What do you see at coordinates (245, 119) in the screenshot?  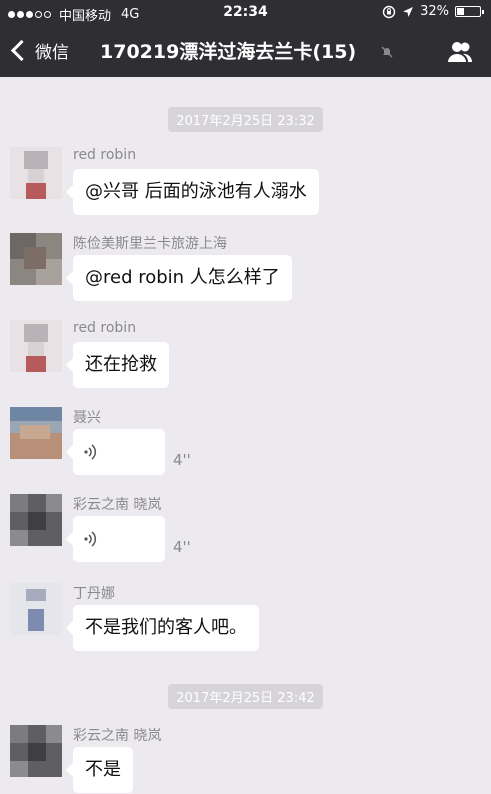 I see `timestamp: 2017年2月25日 23:32` at bounding box center [245, 119].